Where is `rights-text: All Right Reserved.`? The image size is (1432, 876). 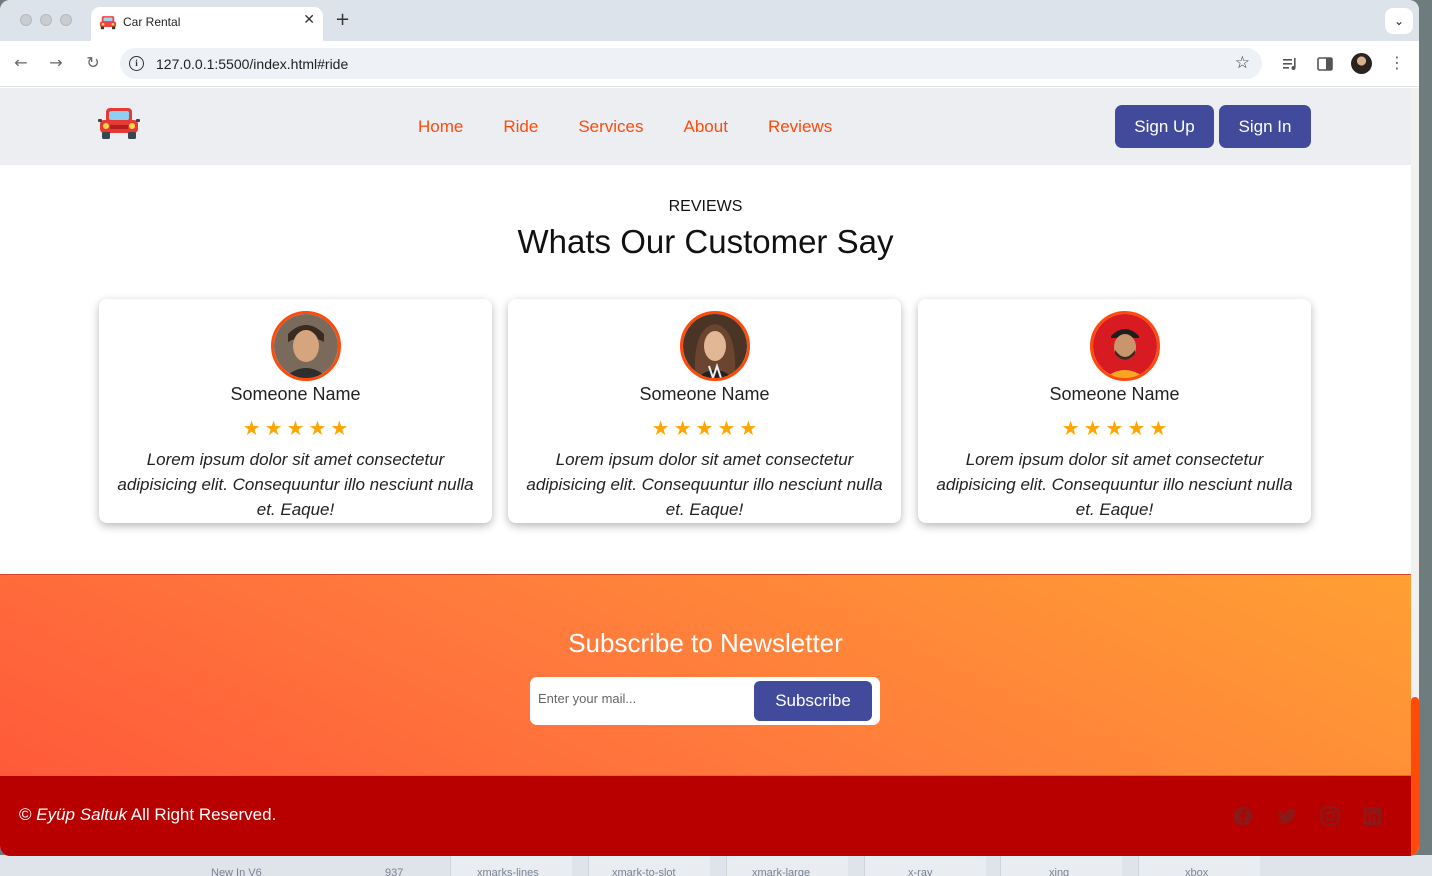 rights-text: All Right Reserved. is located at coordinates (203, 814).